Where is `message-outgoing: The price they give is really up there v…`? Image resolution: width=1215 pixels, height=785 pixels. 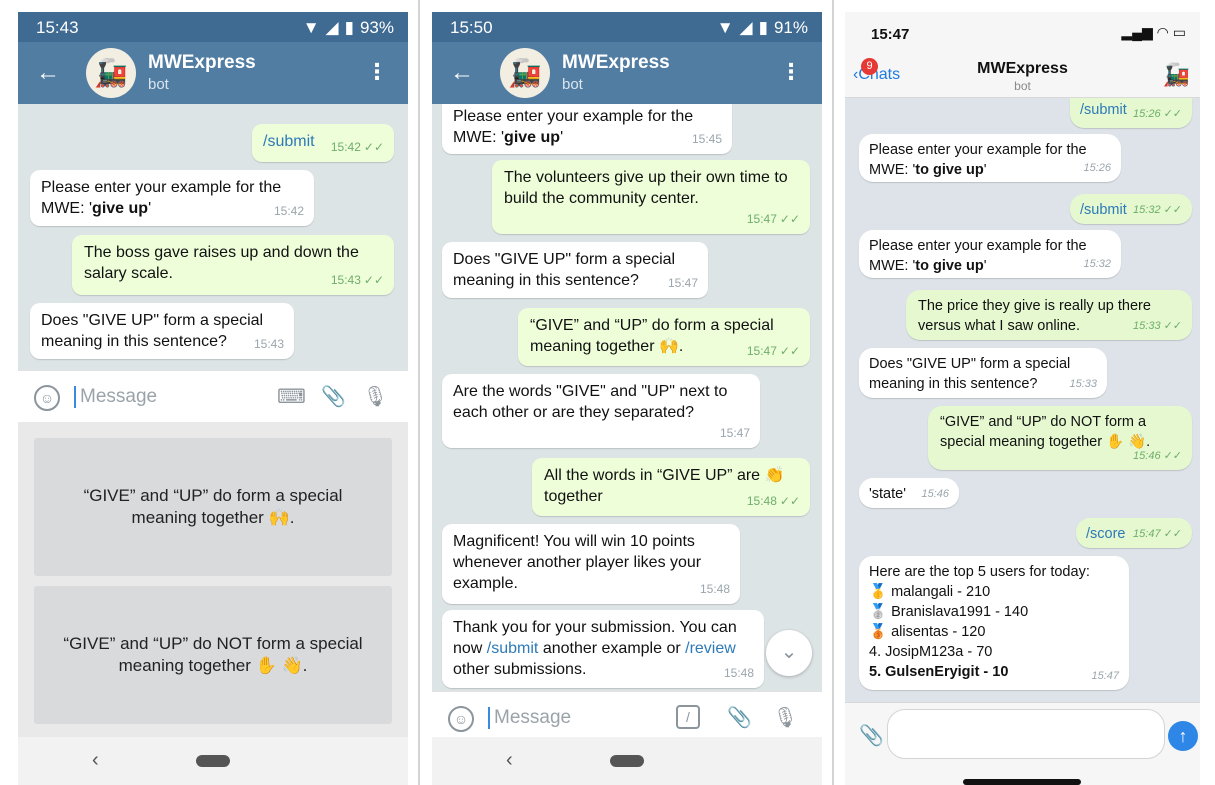
message-outgoing: The price they give is really up there v… is located at coordinates (1049, 315).